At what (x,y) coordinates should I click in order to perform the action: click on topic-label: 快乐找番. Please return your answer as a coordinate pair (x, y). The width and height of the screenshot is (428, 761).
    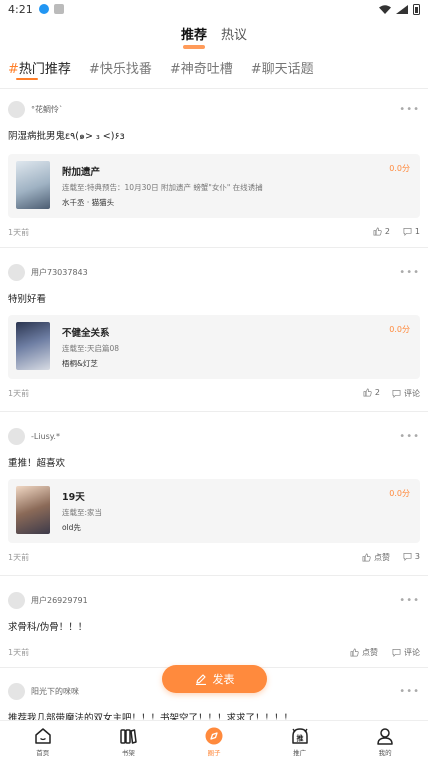
    Looking at the image, I should click on (125, 69).